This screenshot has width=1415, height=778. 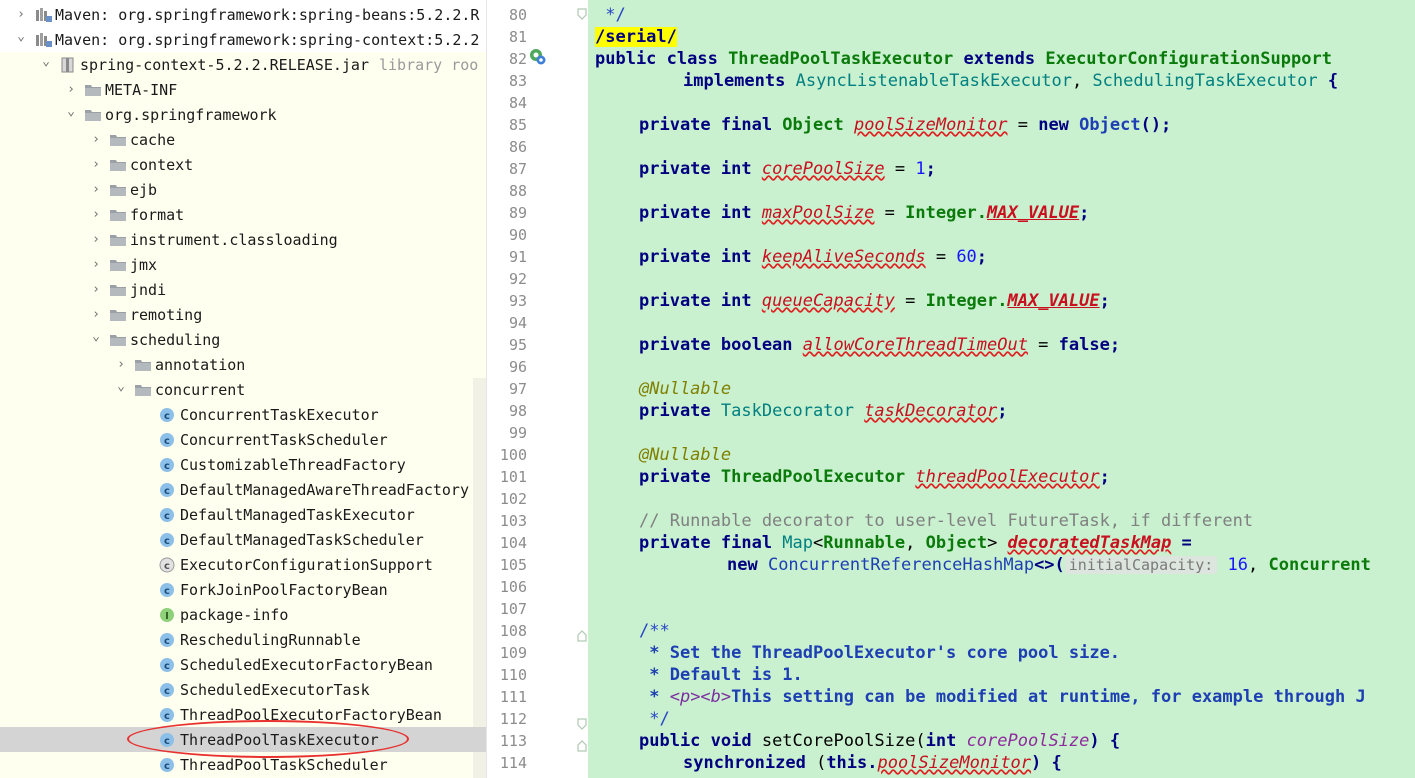 What do you see at coordinates (243, 189) in the screenshot?
I see `tree-item: › ejb` at bounding box center [243, 189].